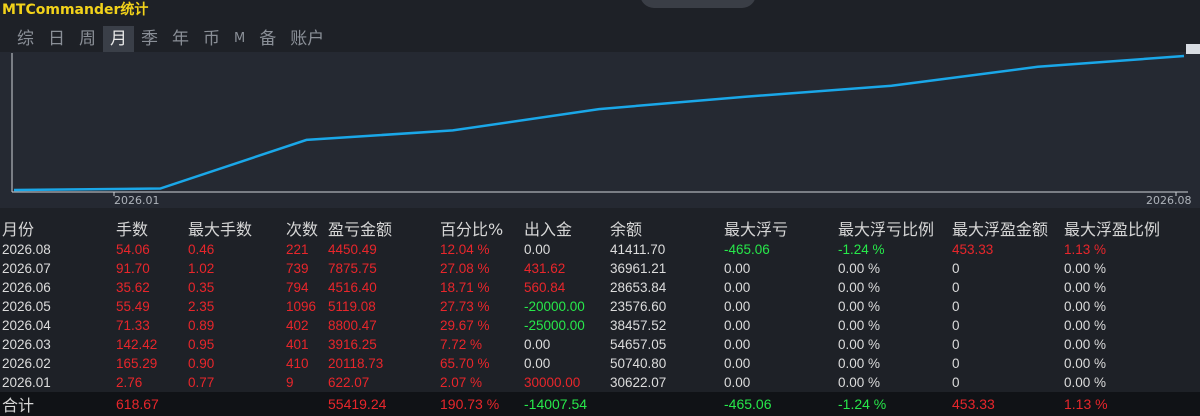 This screenshot has width=1200, height=416. I want to click on table-cell: 2026.04, so click(26, 325).